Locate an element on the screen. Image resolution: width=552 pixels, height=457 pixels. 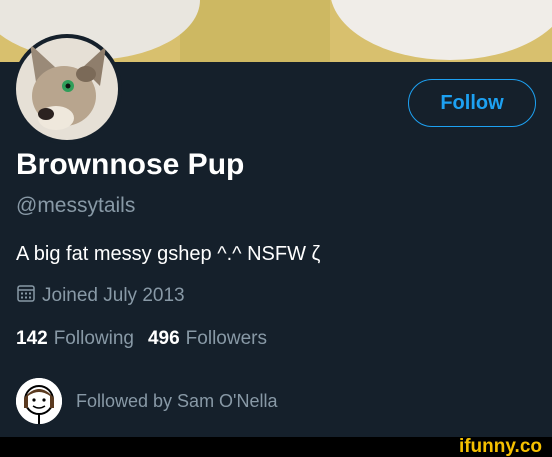
followers-label: Followers is located at coordinates (226, 338).